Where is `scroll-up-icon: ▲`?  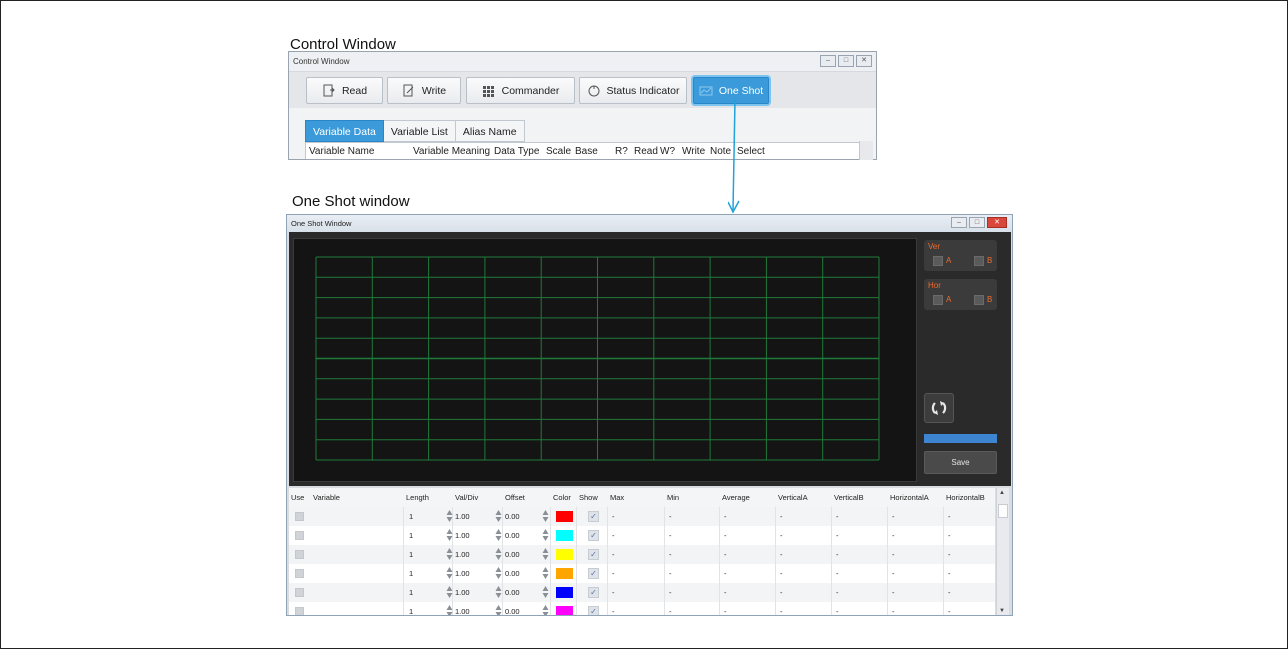
scroll-up-icon: ▲ is located at coordinates (1002, 493).